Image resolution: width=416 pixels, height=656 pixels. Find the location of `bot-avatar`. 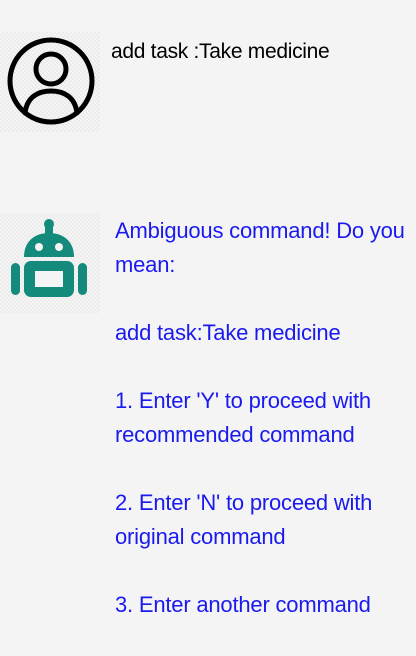

bot-avatar is located at coordinates (50, 263).